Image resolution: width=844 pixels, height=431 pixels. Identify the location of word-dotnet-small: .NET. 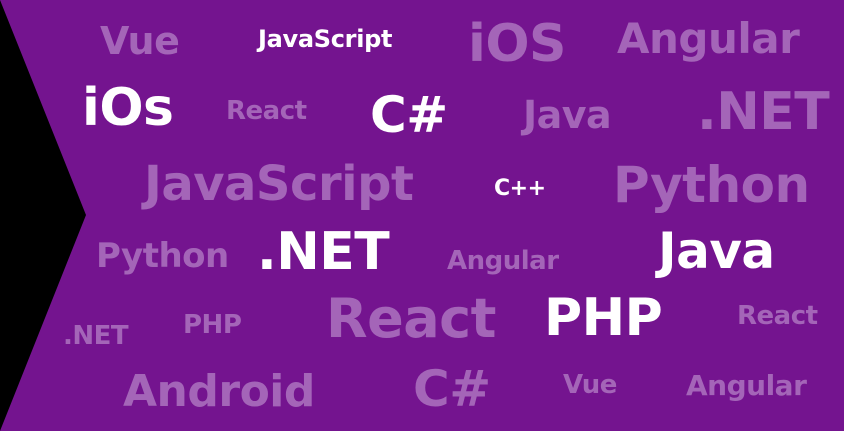
(96, 336).